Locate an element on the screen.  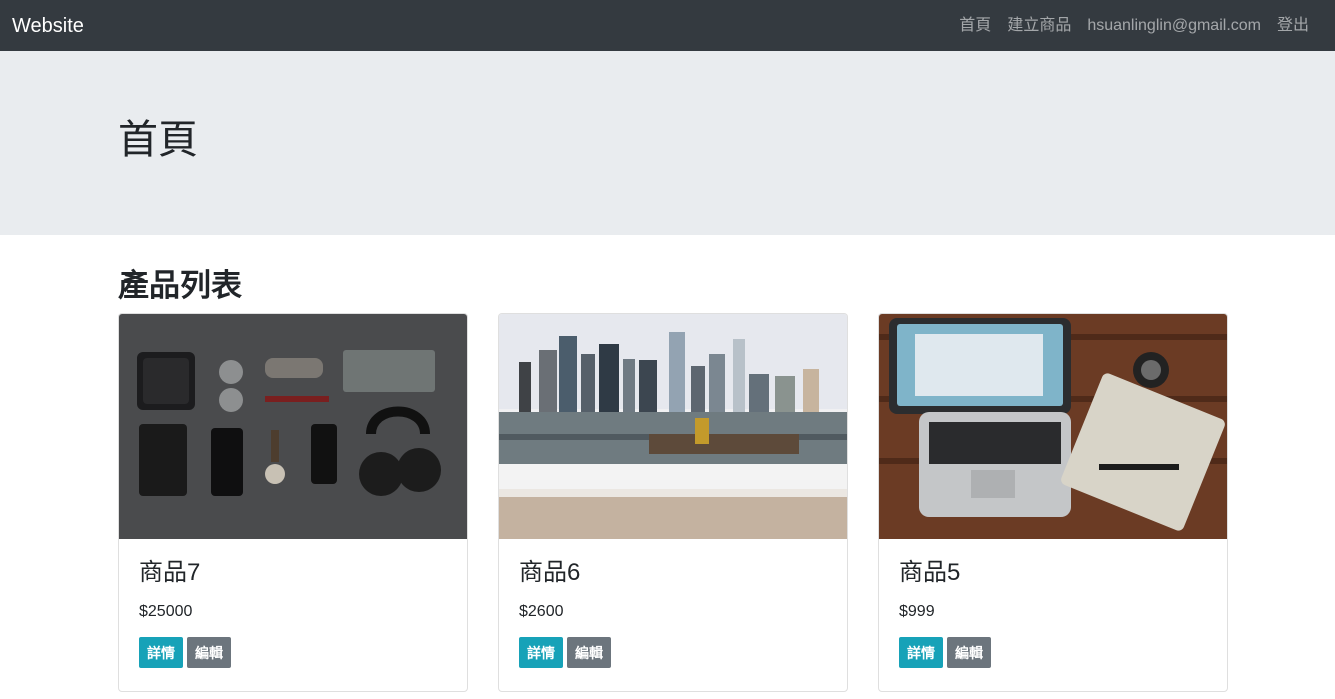
nav-link-home: 首頁 is located at coordinates (975, 26).